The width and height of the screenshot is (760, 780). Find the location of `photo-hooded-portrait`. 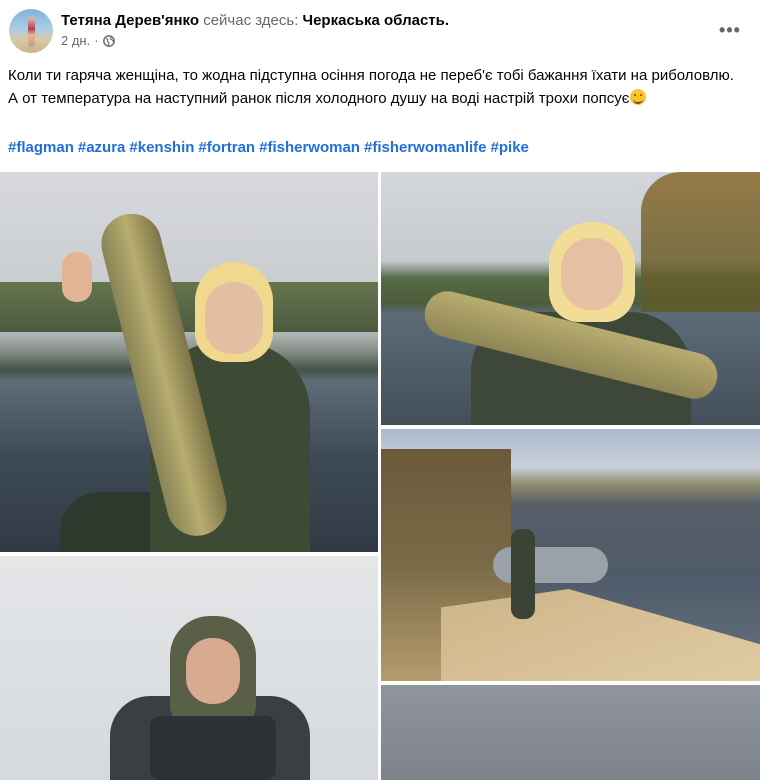

photo-hooded-portrait is located at coordinates (189, 668).